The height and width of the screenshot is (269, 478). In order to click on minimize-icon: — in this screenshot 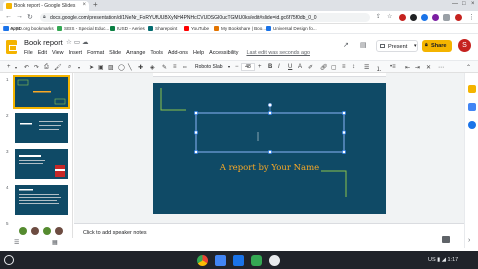, I will do `click(455, 4)`.